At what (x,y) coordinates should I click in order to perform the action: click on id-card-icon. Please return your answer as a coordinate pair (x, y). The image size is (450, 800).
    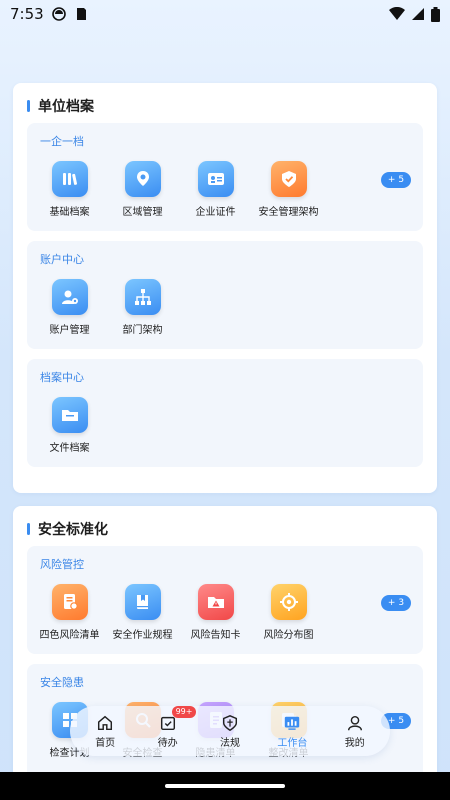
    Looking at the image, I should click on (215, 179).